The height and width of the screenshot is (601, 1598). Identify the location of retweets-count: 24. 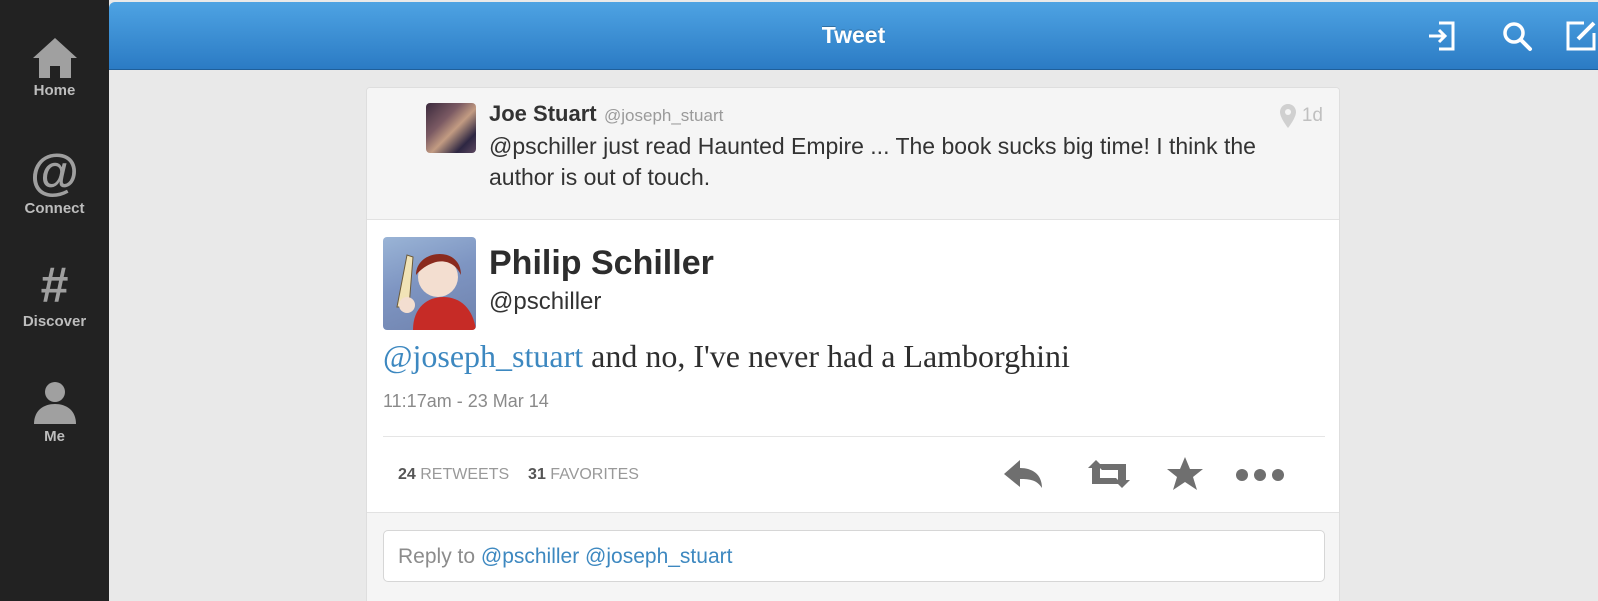
(407, 474).